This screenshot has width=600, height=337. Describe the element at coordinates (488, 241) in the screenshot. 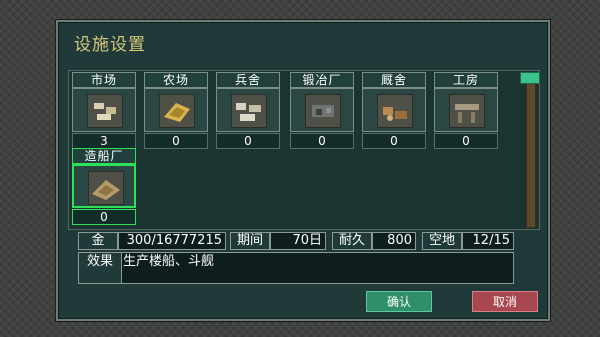

I see `space-value: 12/15` at that location.